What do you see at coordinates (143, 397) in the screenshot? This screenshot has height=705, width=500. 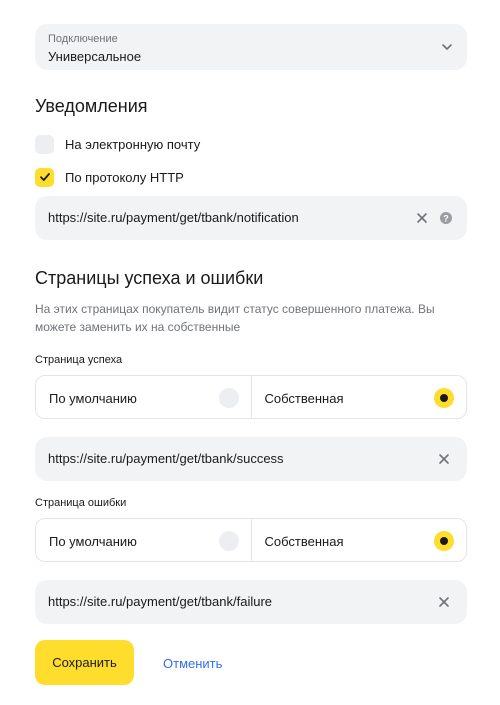 I see `success-default-option: По умолчанию` at bounding box center [143, 397].